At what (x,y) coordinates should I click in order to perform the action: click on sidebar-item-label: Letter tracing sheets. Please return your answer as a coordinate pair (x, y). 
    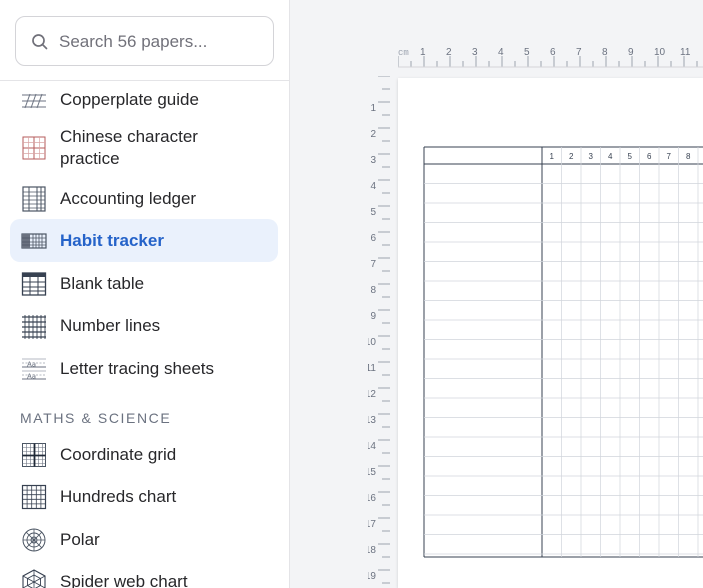
    Looking at the image, I should click on (137, 368).